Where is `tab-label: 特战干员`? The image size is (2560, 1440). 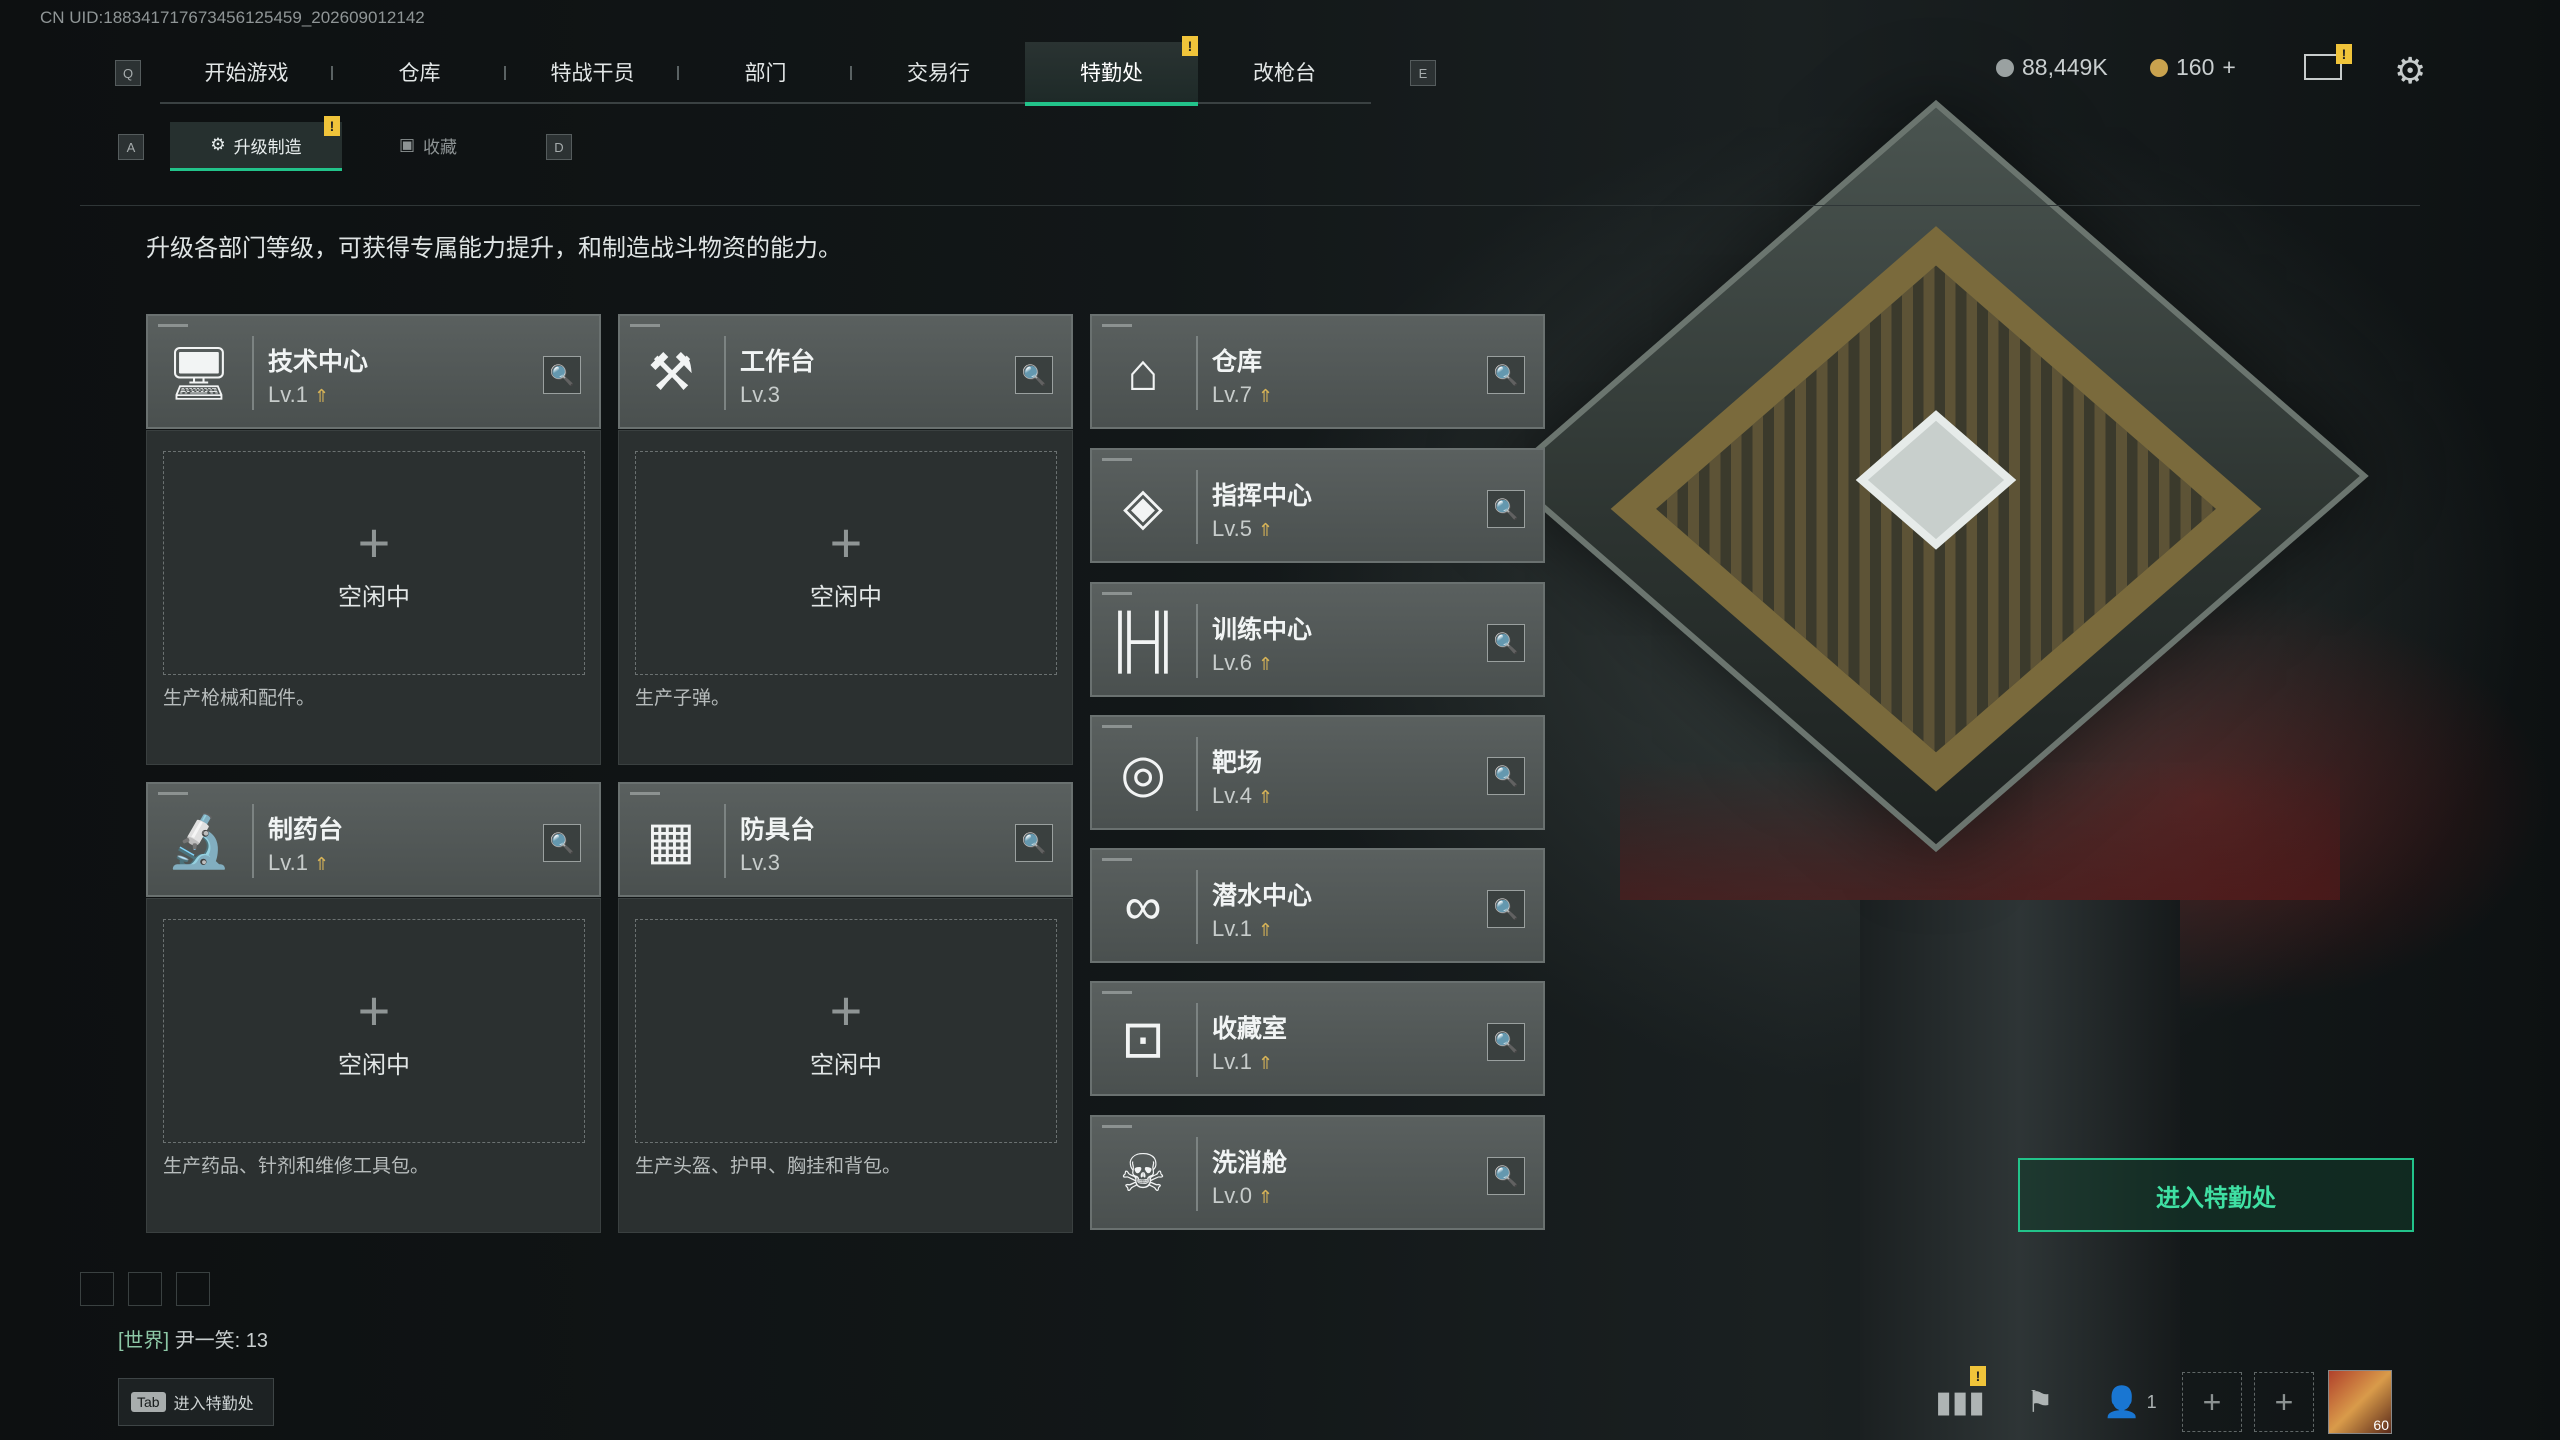
tab-label: 特战干员 is located at coordinates (592, 73).